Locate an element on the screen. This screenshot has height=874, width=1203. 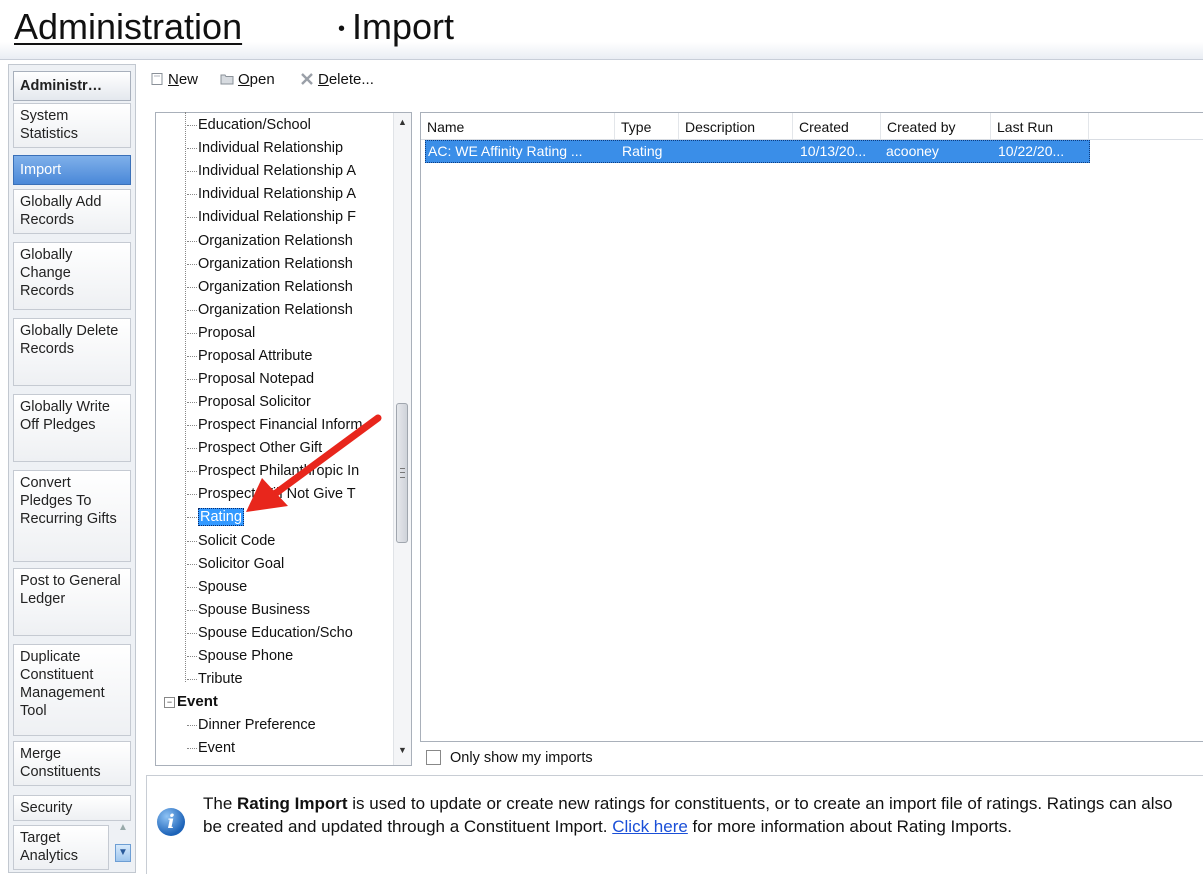
tree-item: Spouse is located at coordinates (217, 587).